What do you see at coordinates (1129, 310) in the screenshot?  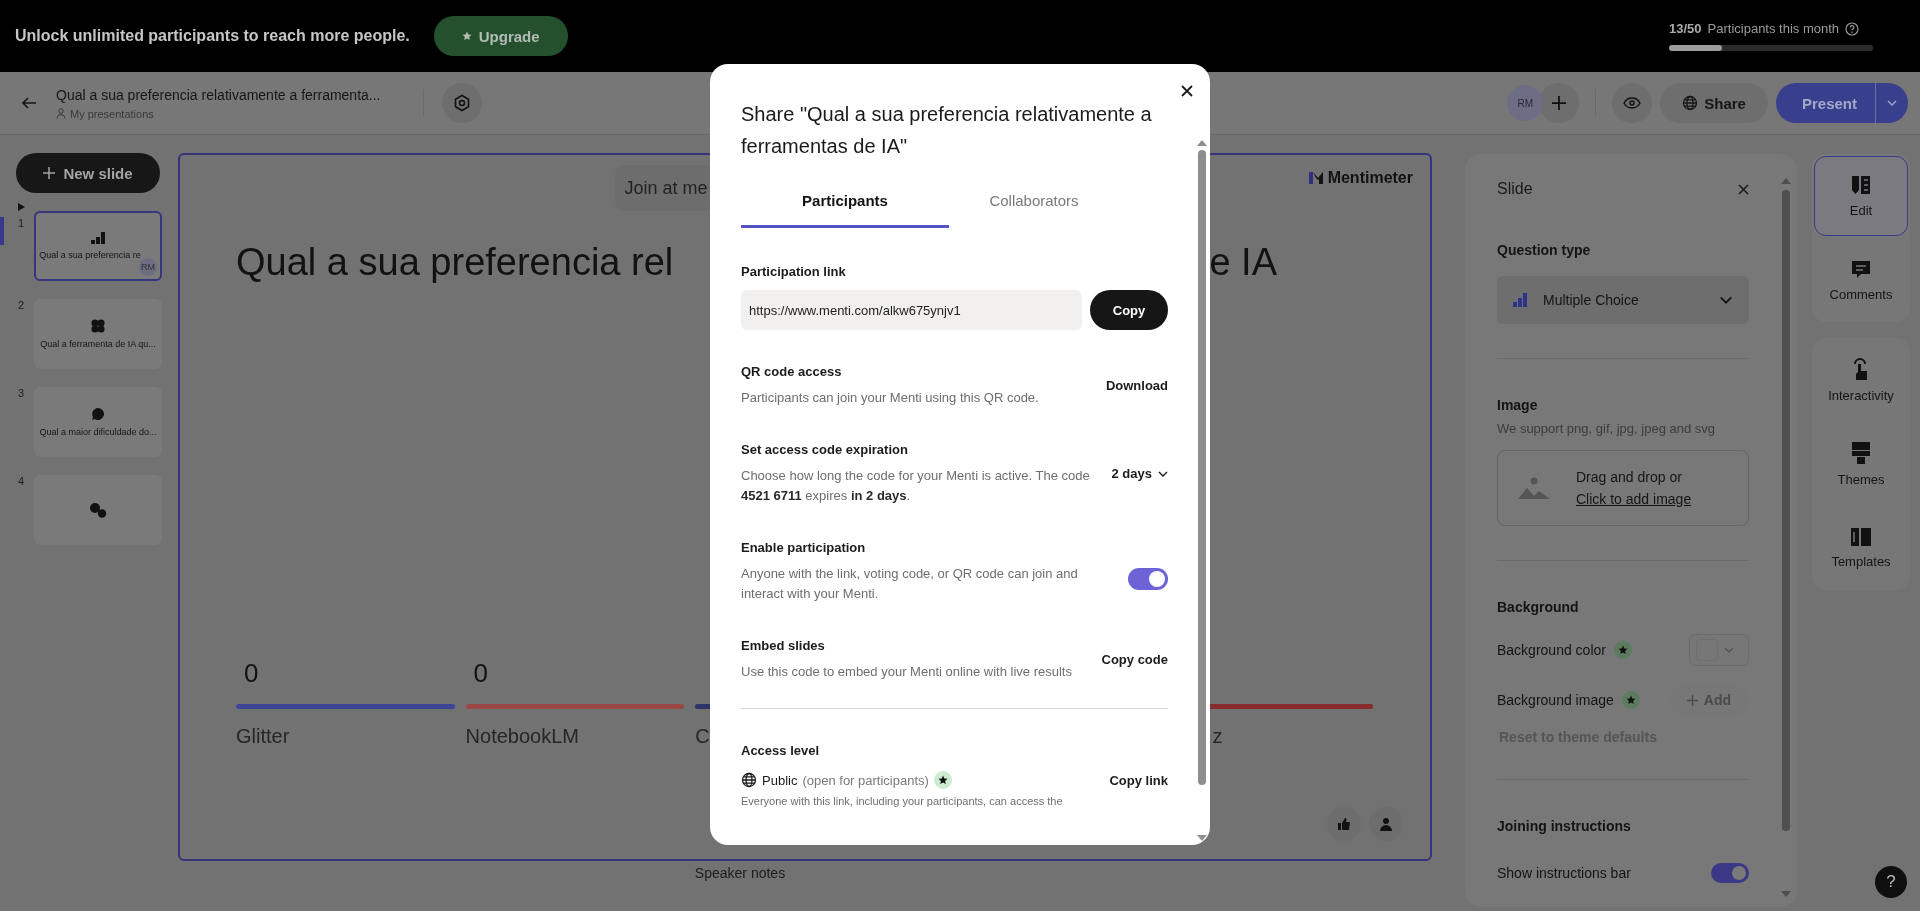 I see `copy-button: Copy` at bounding box center [1129, 310].